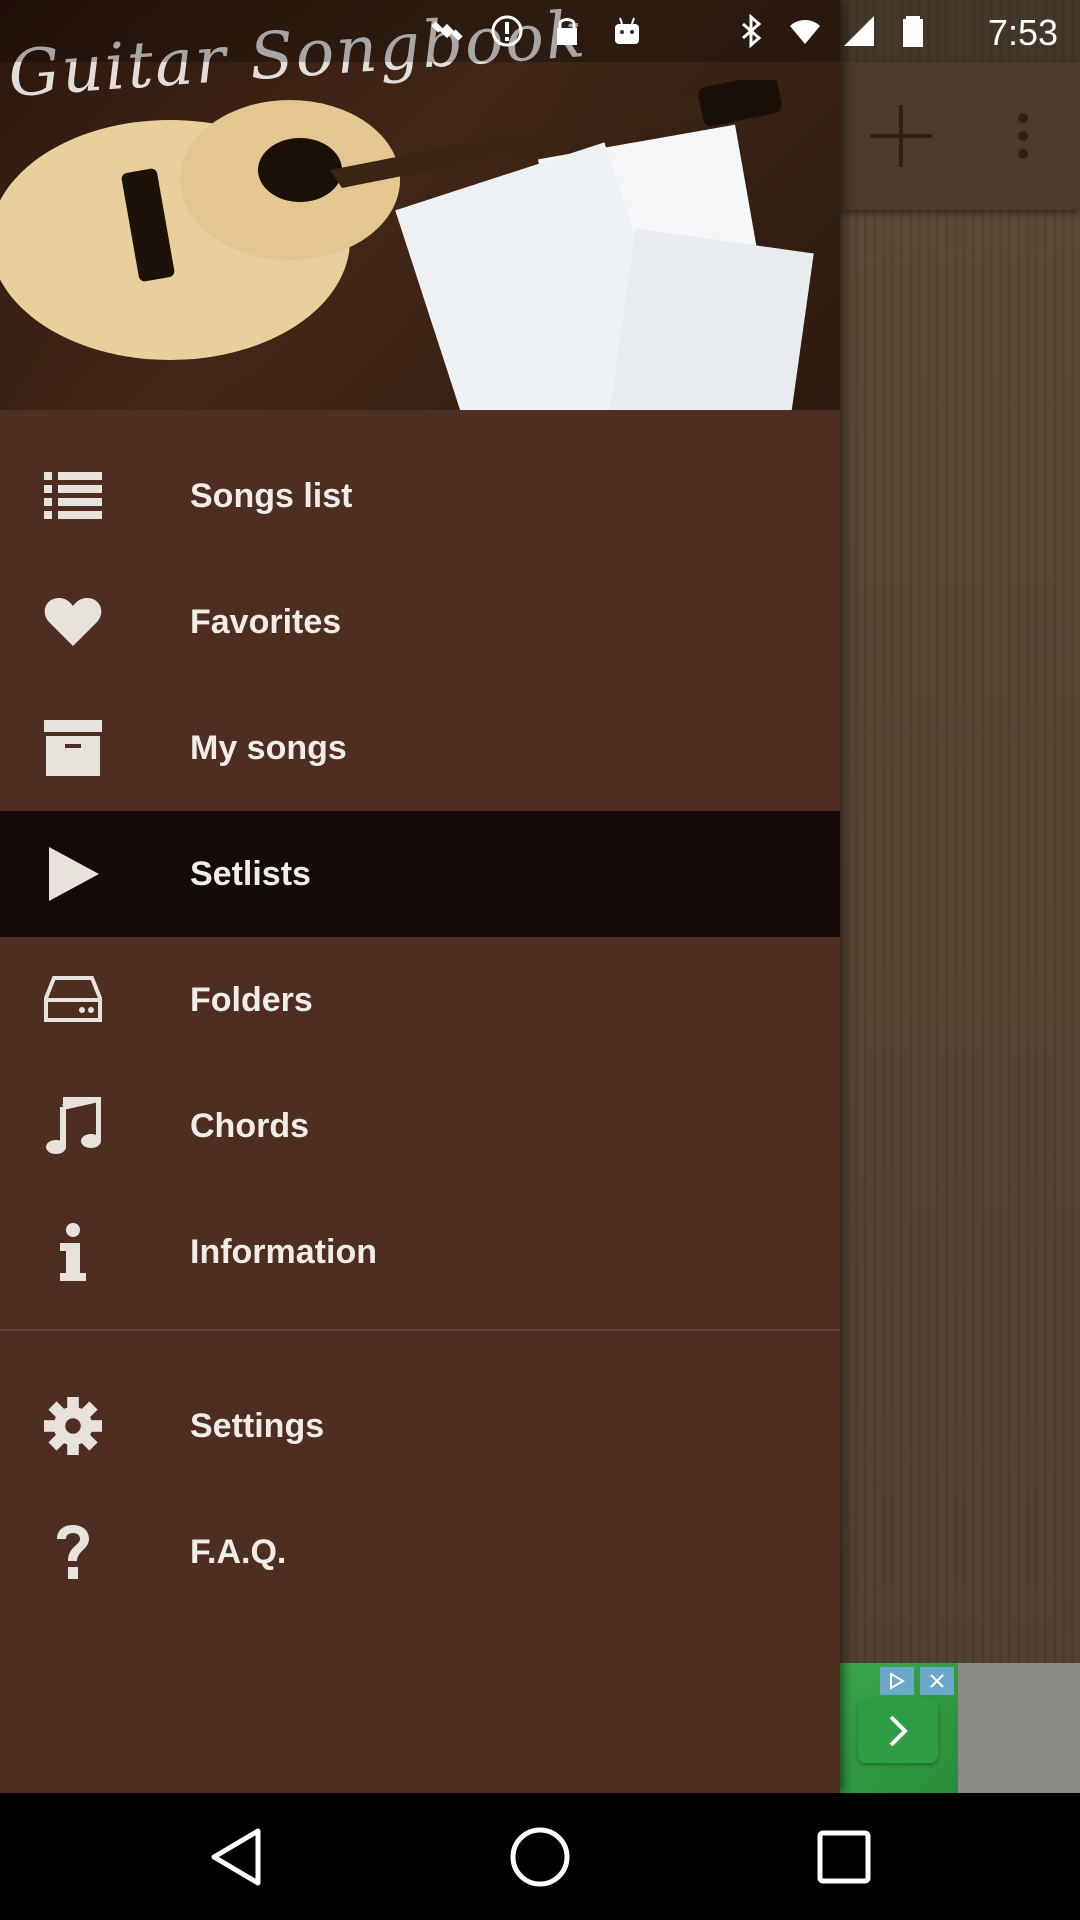 Image resolution: width=1080 pixels, height=1920 pixels. I want to click on menu-item-label: Songs list, so click(271, 496).